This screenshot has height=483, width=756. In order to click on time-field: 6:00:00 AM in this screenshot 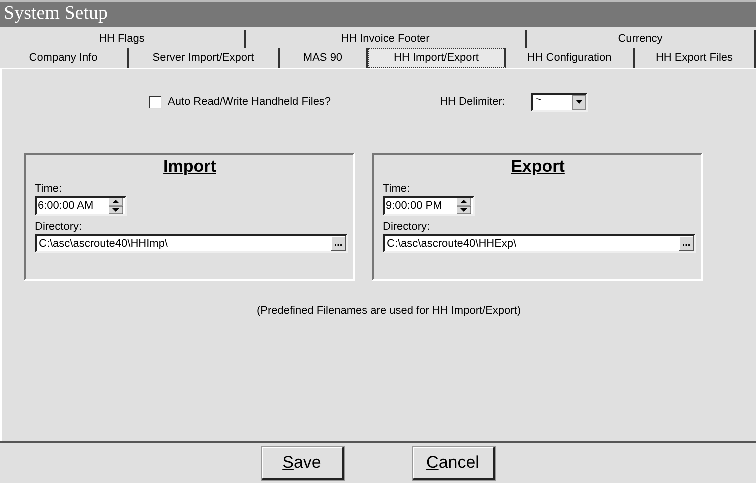, I will do `click(81, 206)`.